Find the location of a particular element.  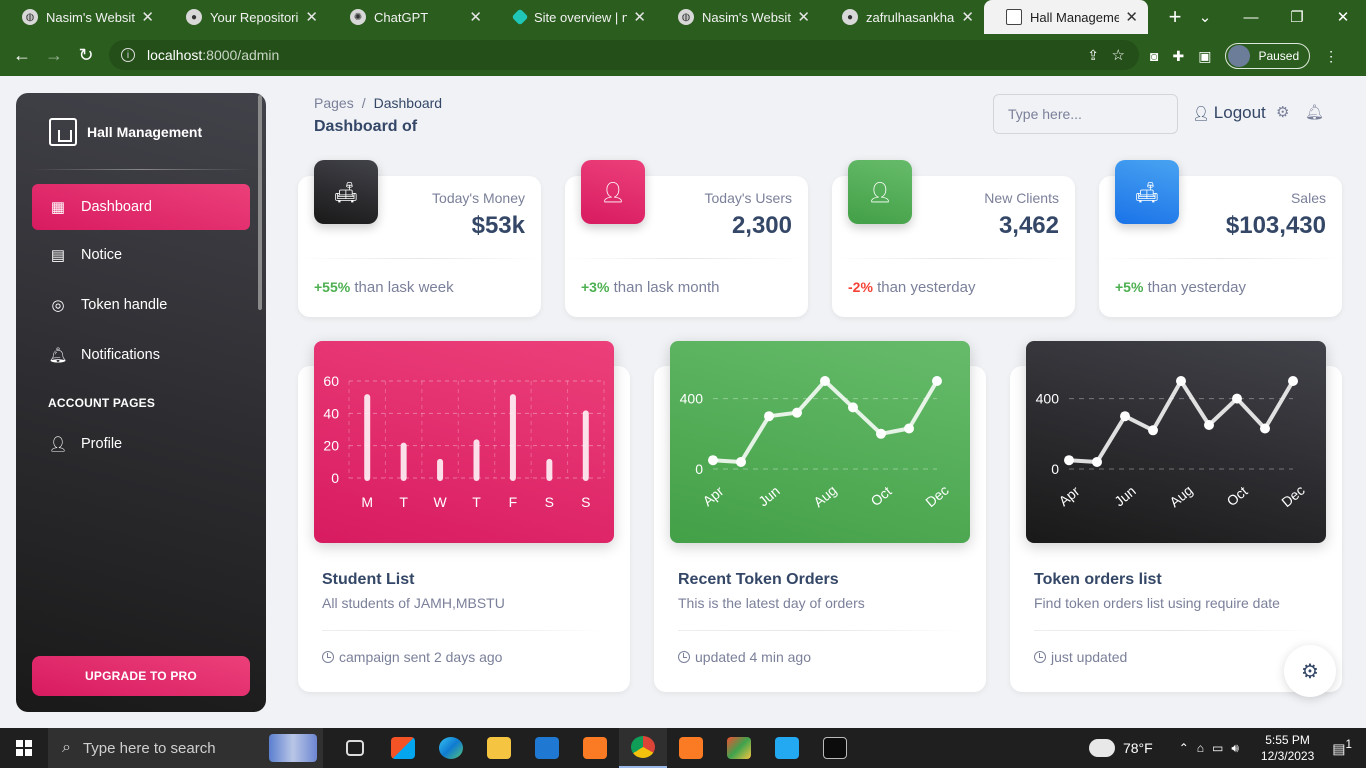

tab-search-icon: ⌄ is located at coordinates (1205, 17).